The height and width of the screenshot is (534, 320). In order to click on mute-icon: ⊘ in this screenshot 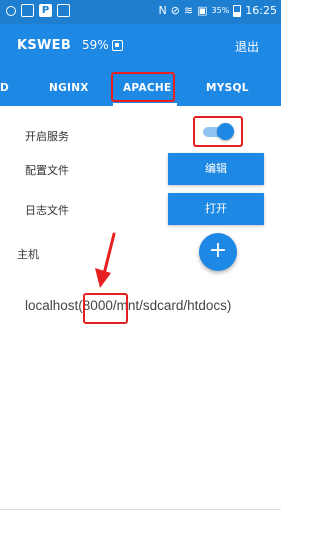, I will do `click(175, 10)`.